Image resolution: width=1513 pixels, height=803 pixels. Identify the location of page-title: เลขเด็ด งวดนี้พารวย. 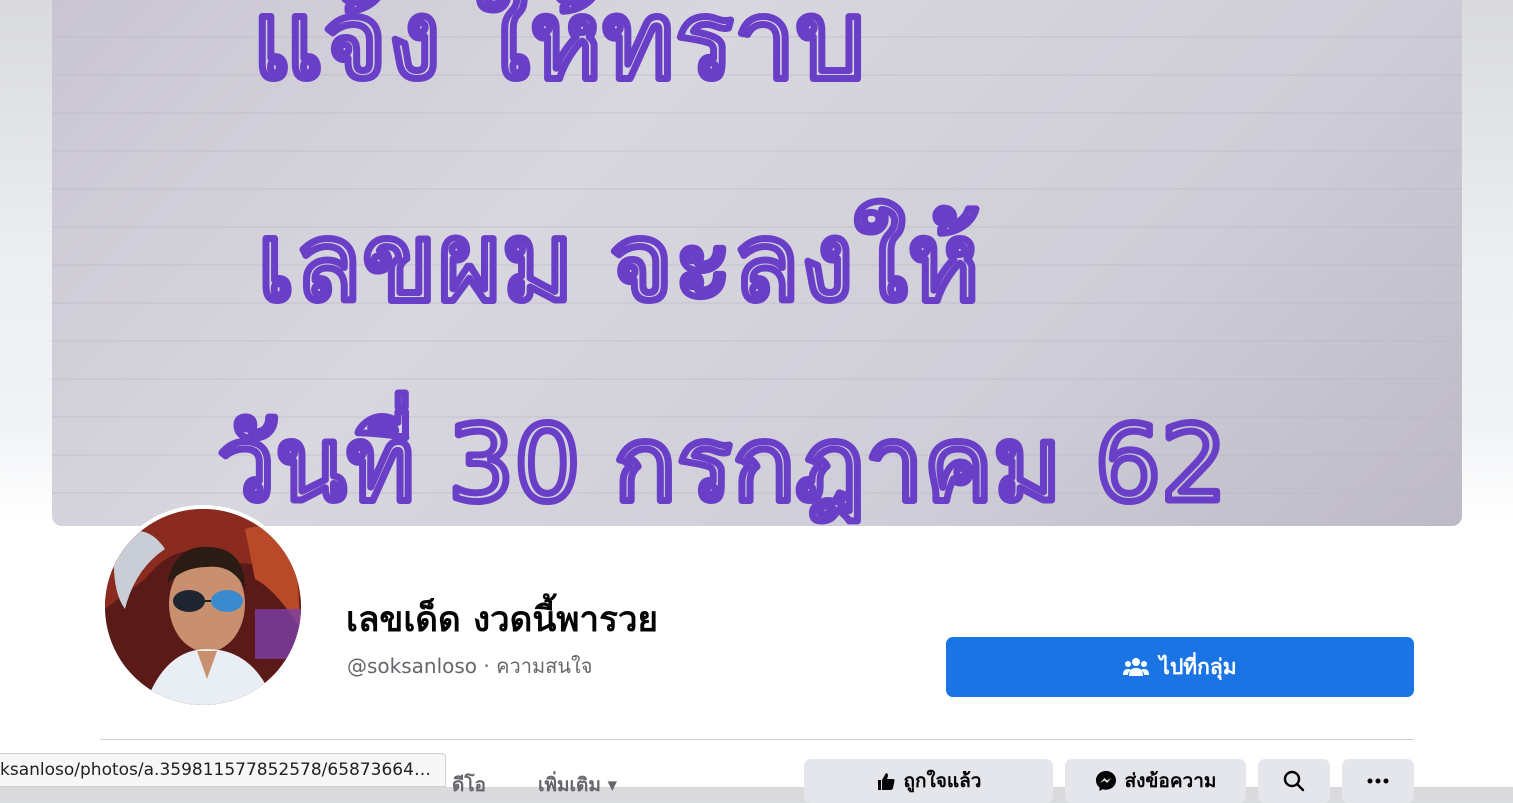
(502, 620).